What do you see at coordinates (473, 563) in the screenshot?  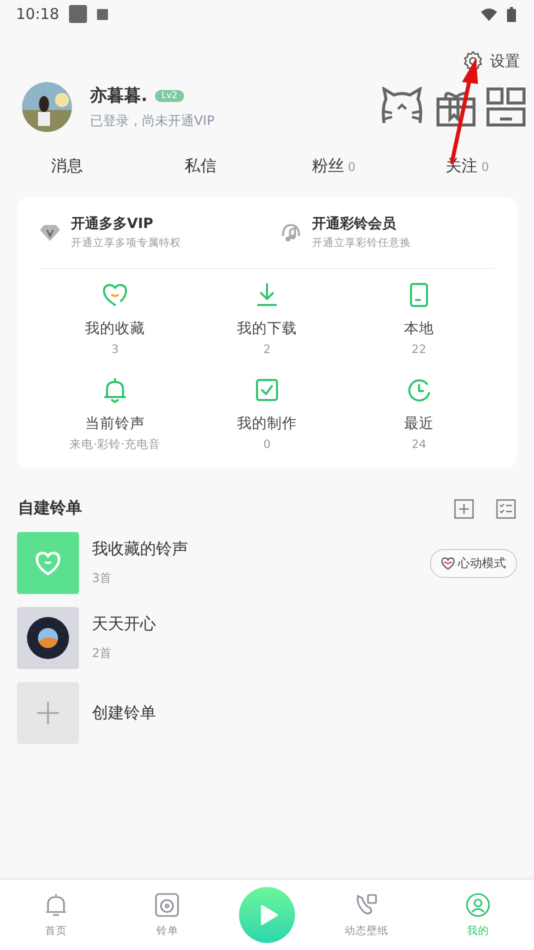 I see `heartbeat-mode-button: 心动模式` at bounding box center [473, 563].